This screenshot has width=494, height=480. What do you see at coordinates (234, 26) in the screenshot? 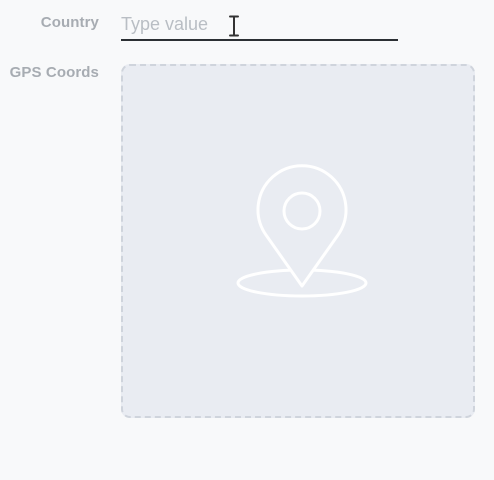
I see `text-cursor-icon` at bounding box center [234, 26].